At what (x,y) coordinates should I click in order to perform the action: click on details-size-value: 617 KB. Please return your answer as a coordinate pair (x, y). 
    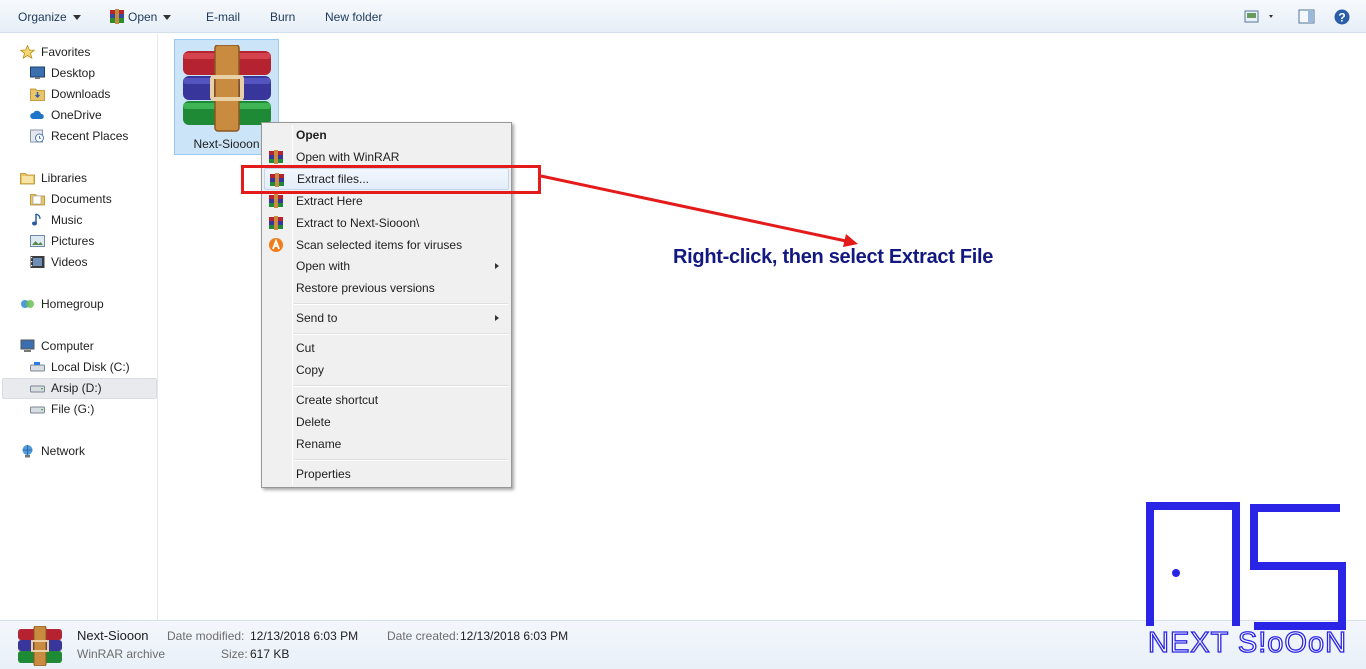
    Looking at the image, I should click on (270, 654).